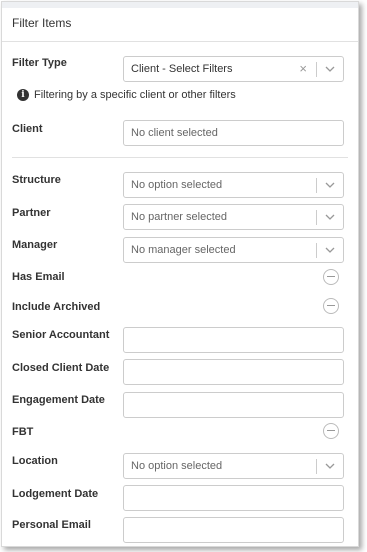  I want to click on include-archived-toggle, so click(331, 306).